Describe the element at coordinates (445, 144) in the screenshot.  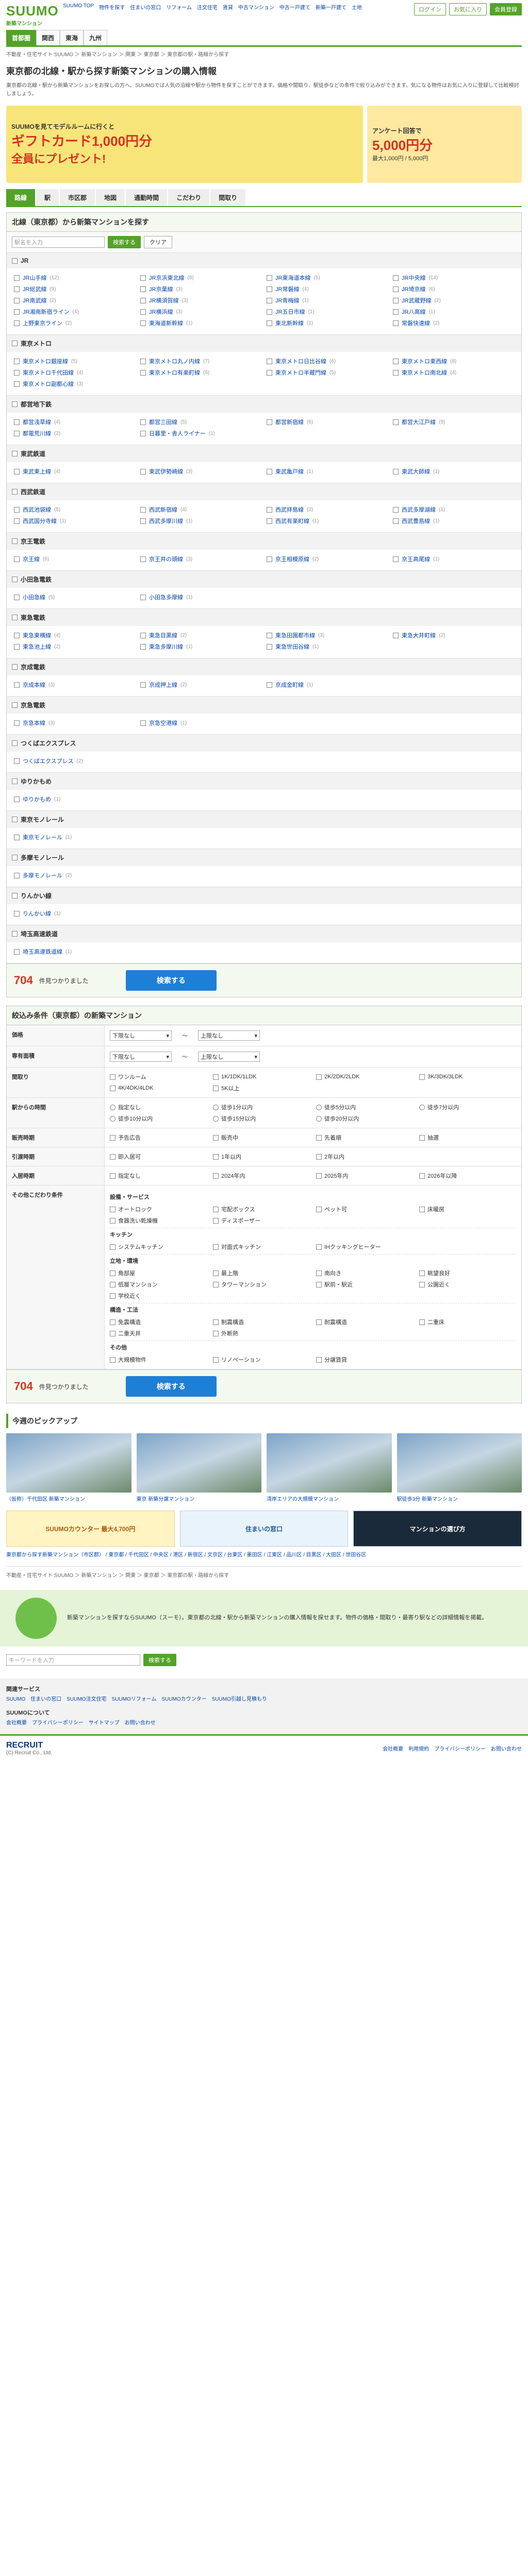
I see `survey-banner: アンケート回答で 5,000円分 最大1,000円 / 5,000円` at that location.